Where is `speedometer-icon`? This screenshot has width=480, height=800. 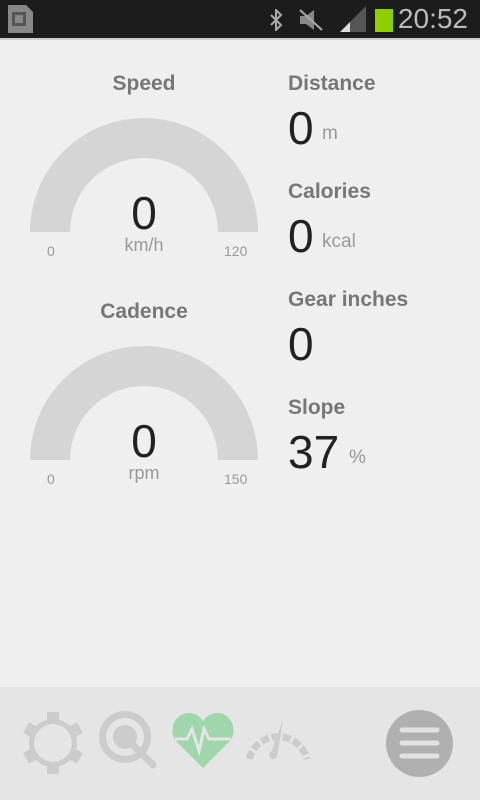 speedometer-icon is located at coordinates (278, 739).